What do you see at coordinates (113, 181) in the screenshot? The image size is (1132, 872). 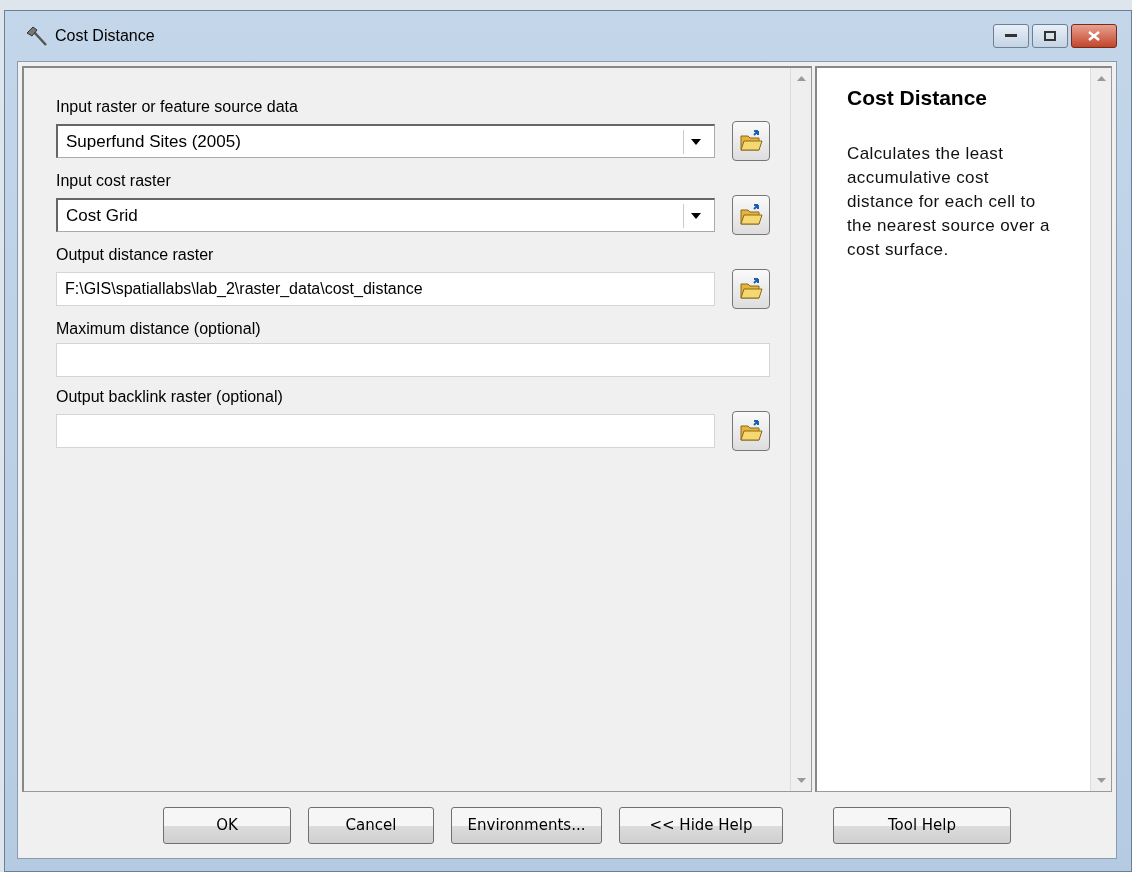 I see `field-label: Input cost raster` at bounding box center [113, 181].